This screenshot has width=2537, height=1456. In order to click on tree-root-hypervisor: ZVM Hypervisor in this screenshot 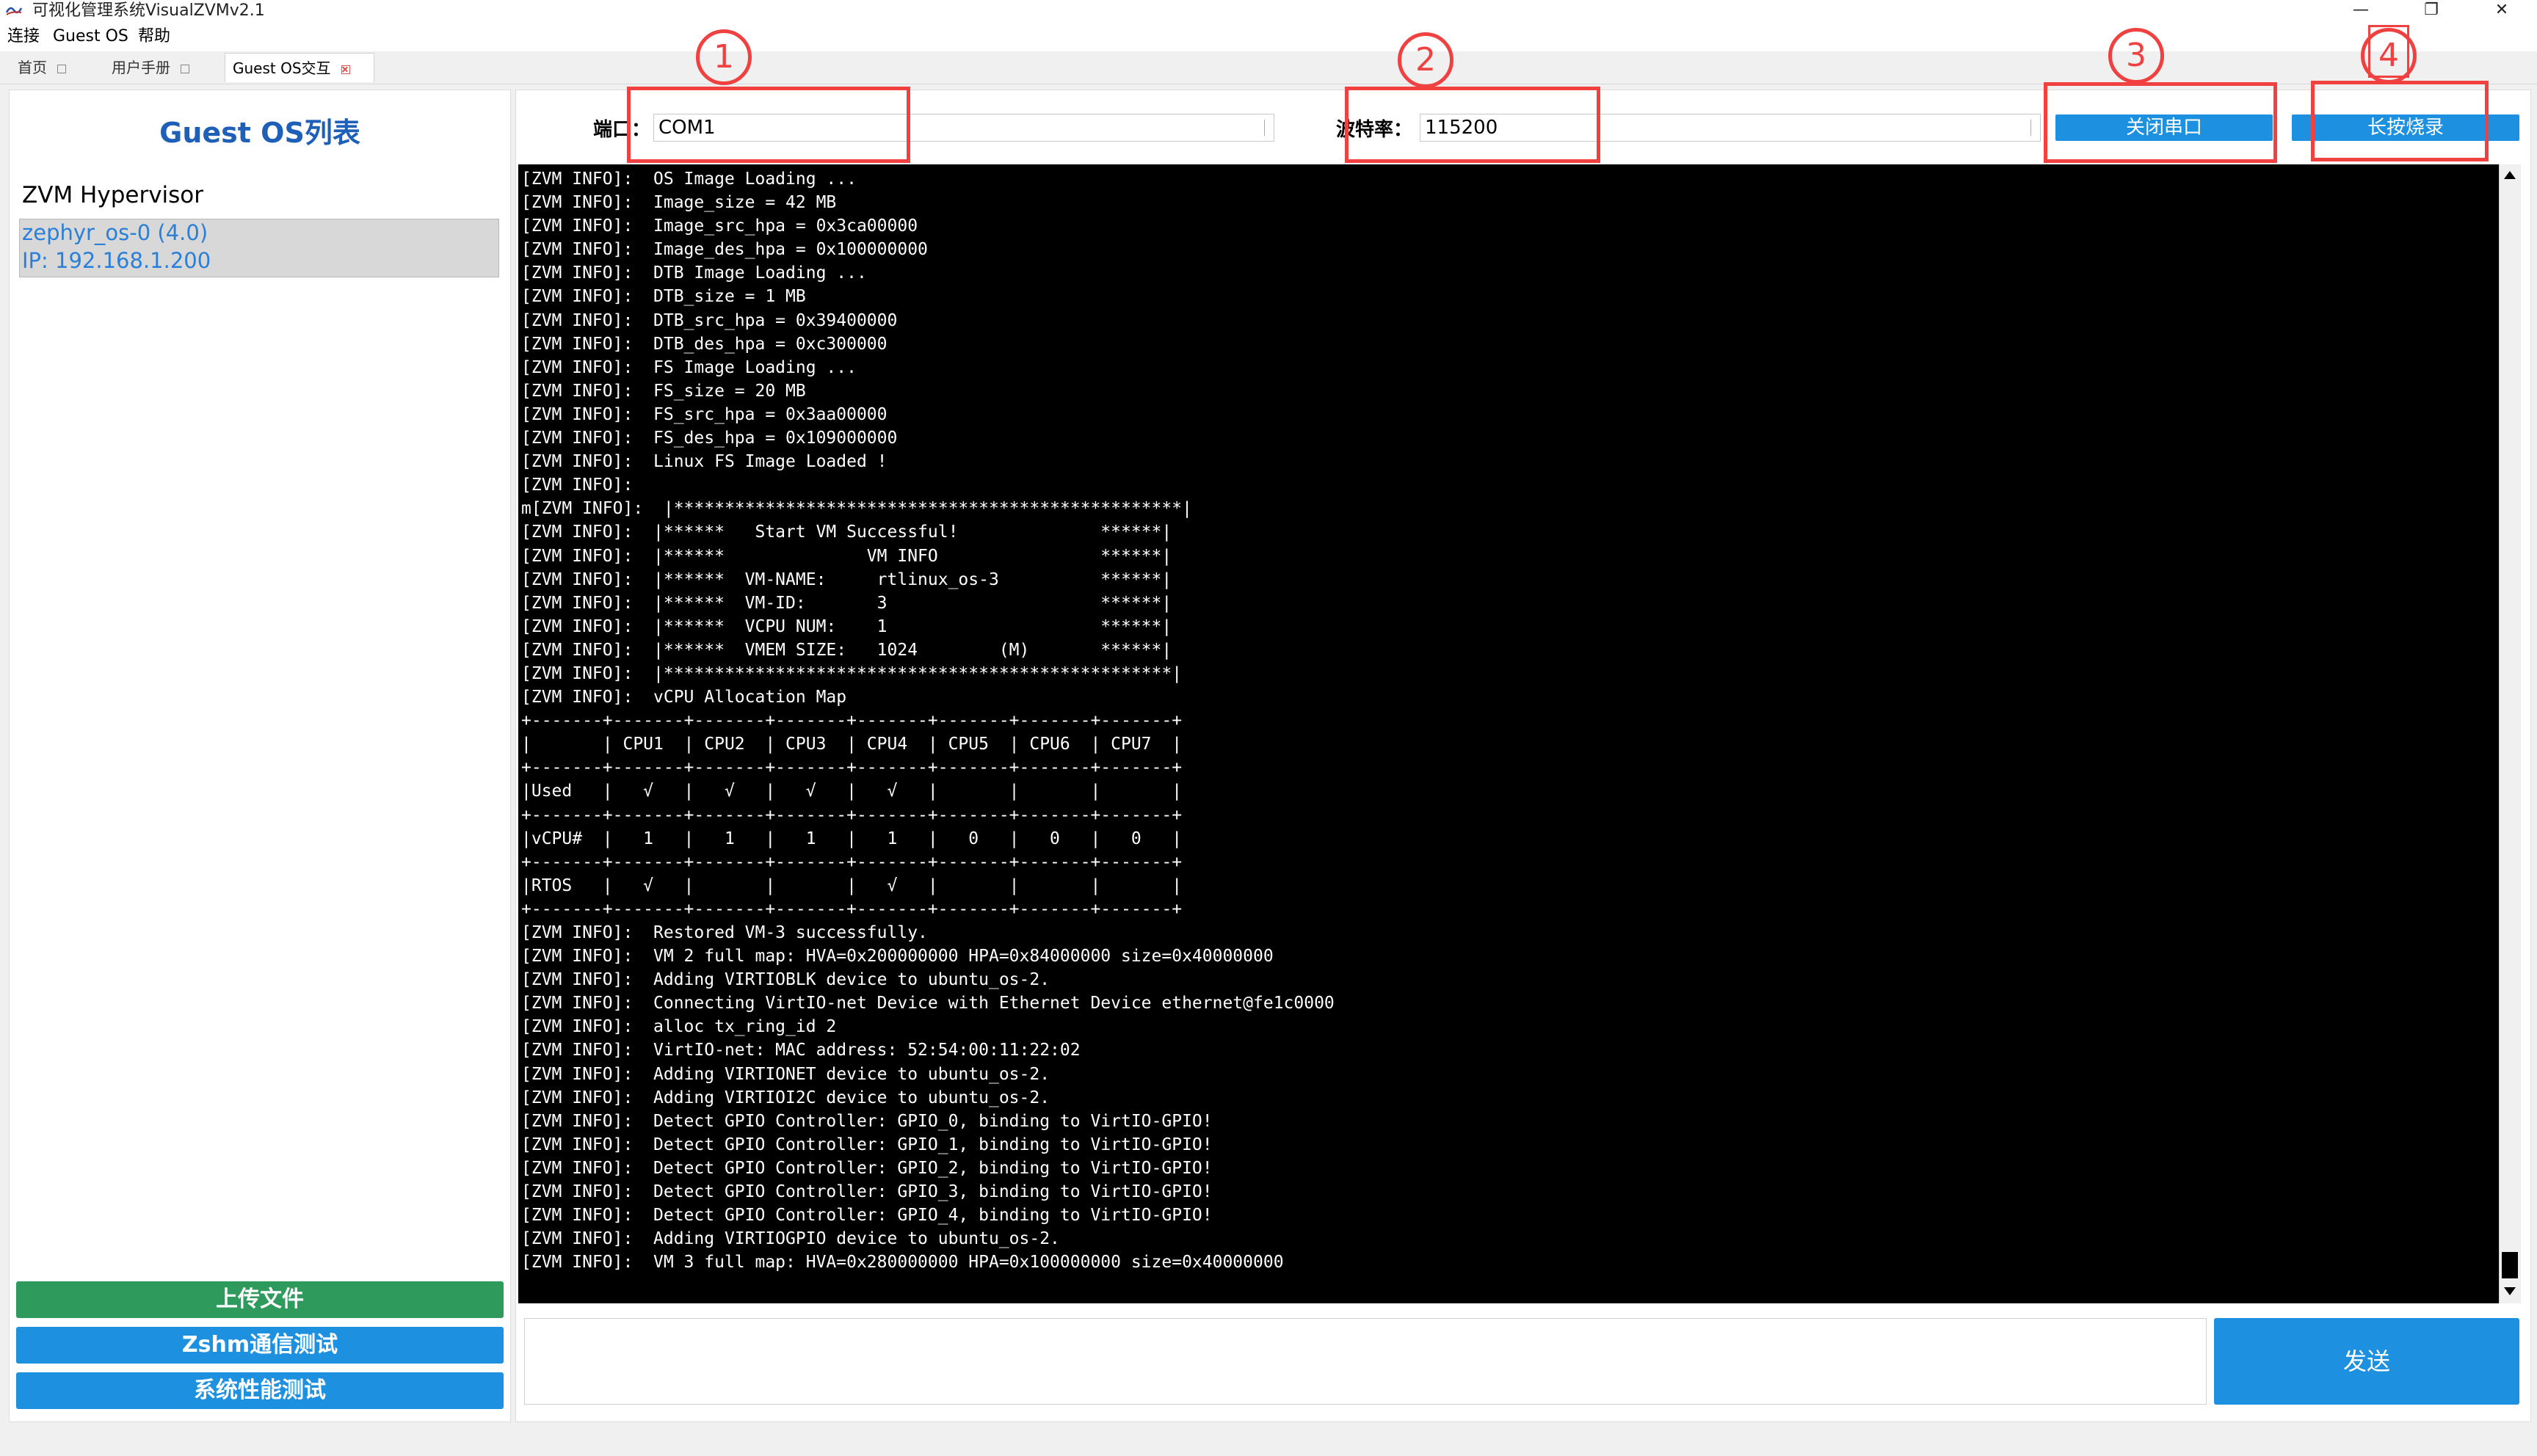, I will do `click(112, 195)`.